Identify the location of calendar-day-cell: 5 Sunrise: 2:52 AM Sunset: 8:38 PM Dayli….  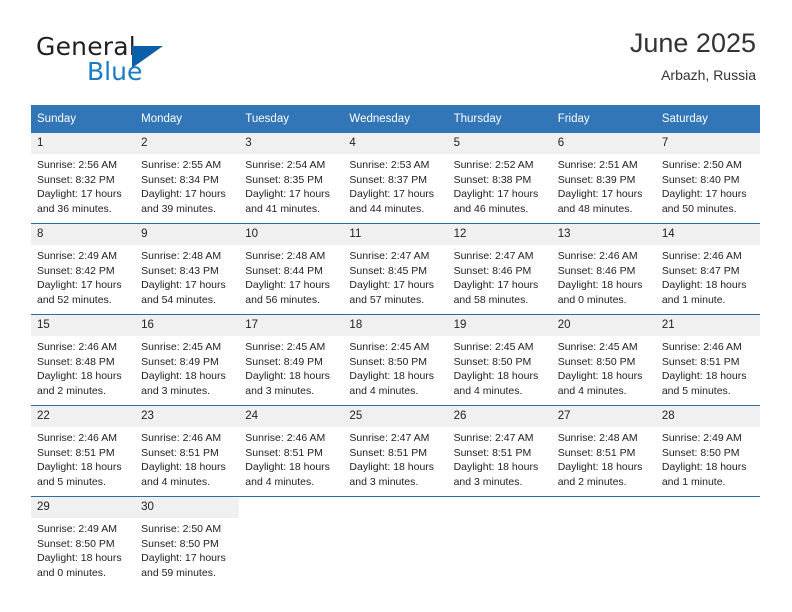
(499, 178).